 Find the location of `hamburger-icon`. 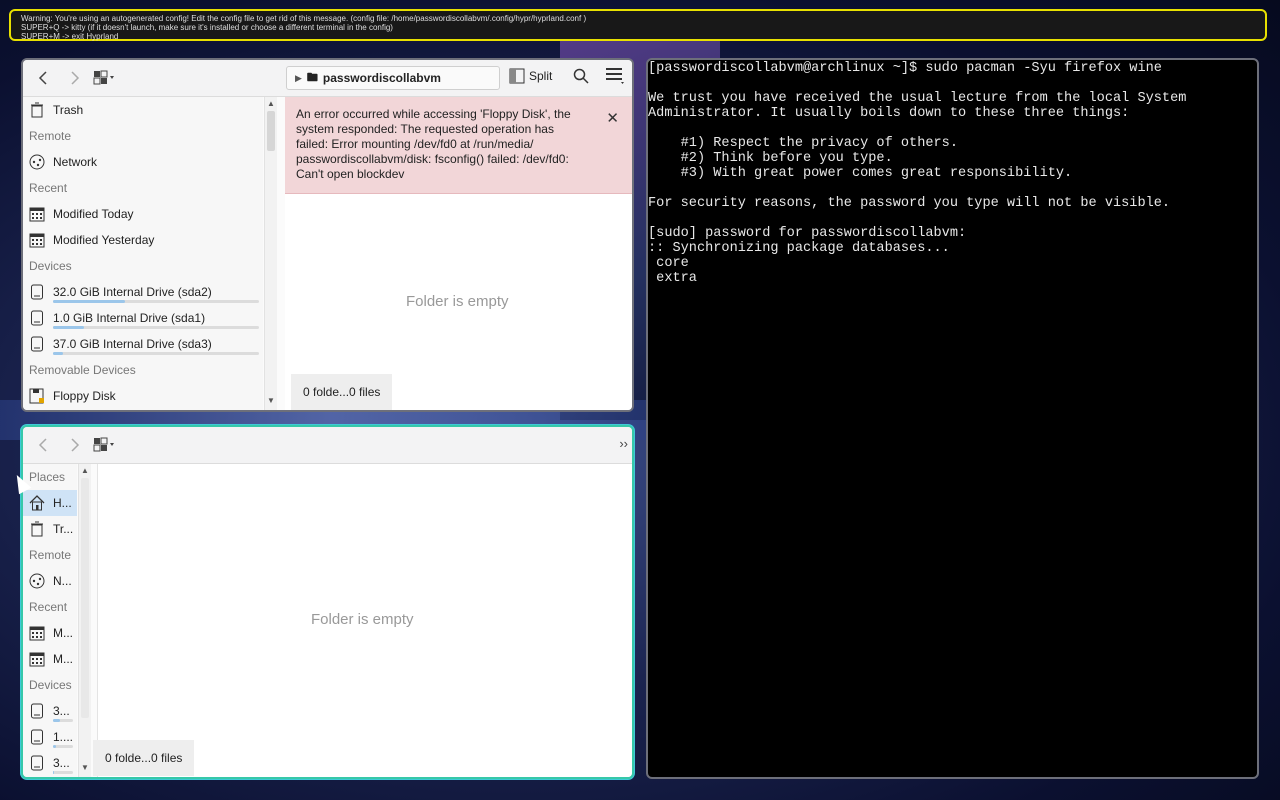

hamburger-icon is located at coordinates (615, 76).